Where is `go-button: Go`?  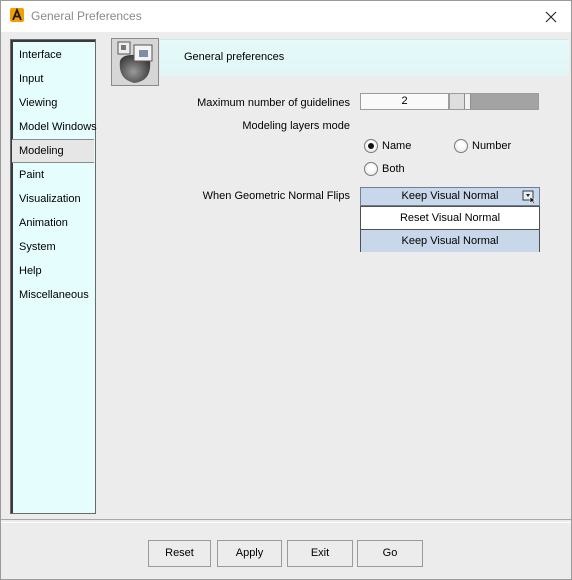 go-button: Go is located at coordinates (390, 553).